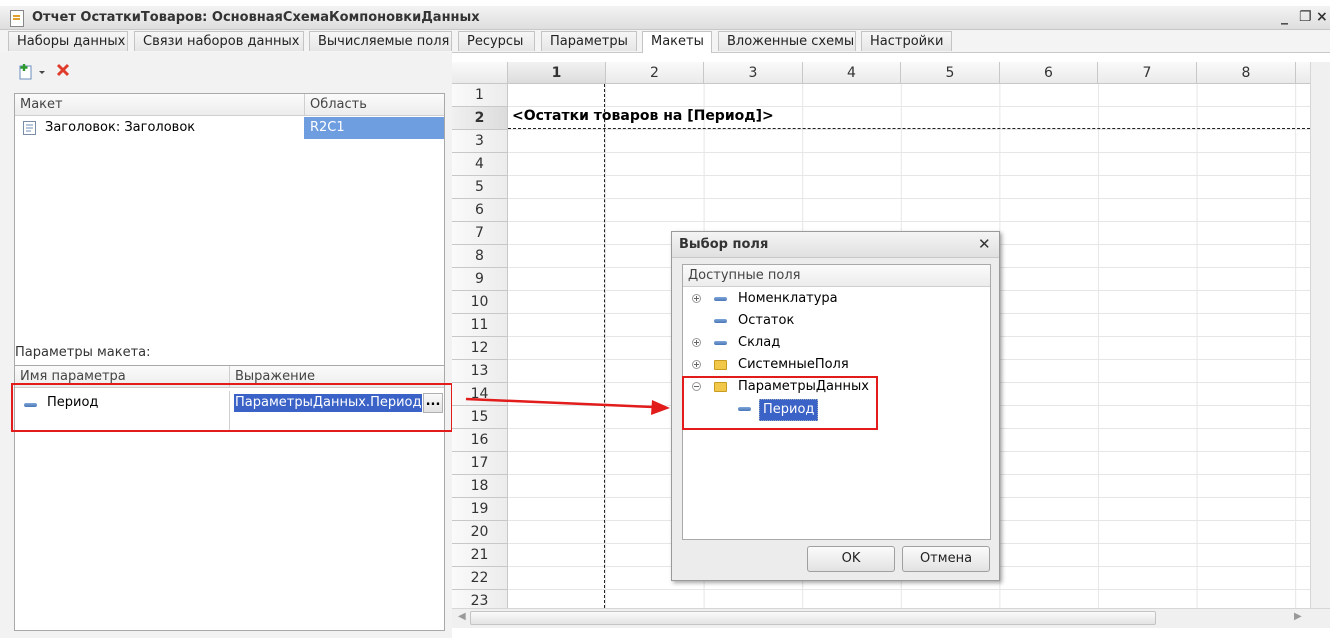  Describe the element at coordinates (496, 41) in the screenshot. I see `tab-resources: Ресурсы` at that location.